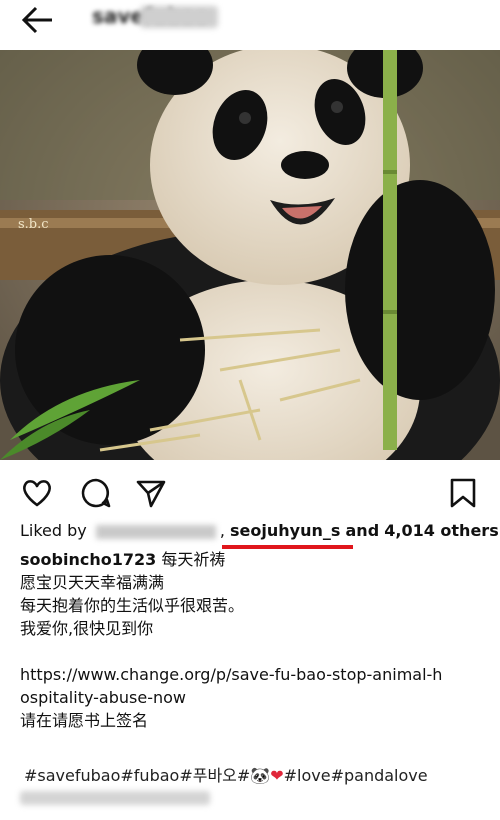  What do you see at coordinates (115, 798) in the screenshot?
I see `view-comments-blur` at bounding box center [115, 798].